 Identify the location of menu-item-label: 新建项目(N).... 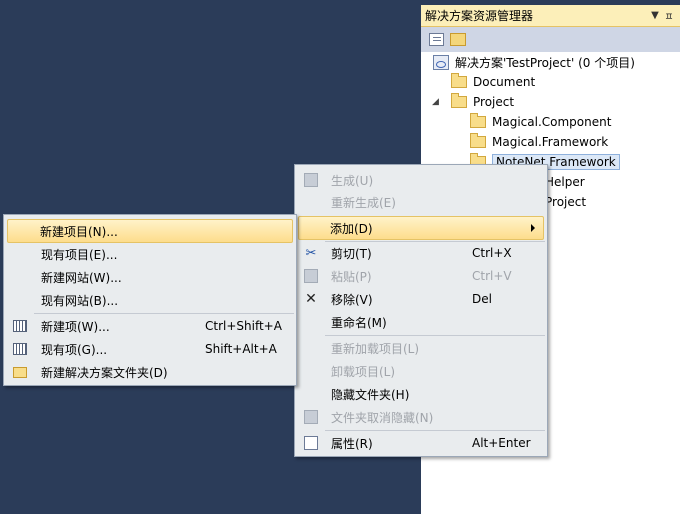
(79, 231).